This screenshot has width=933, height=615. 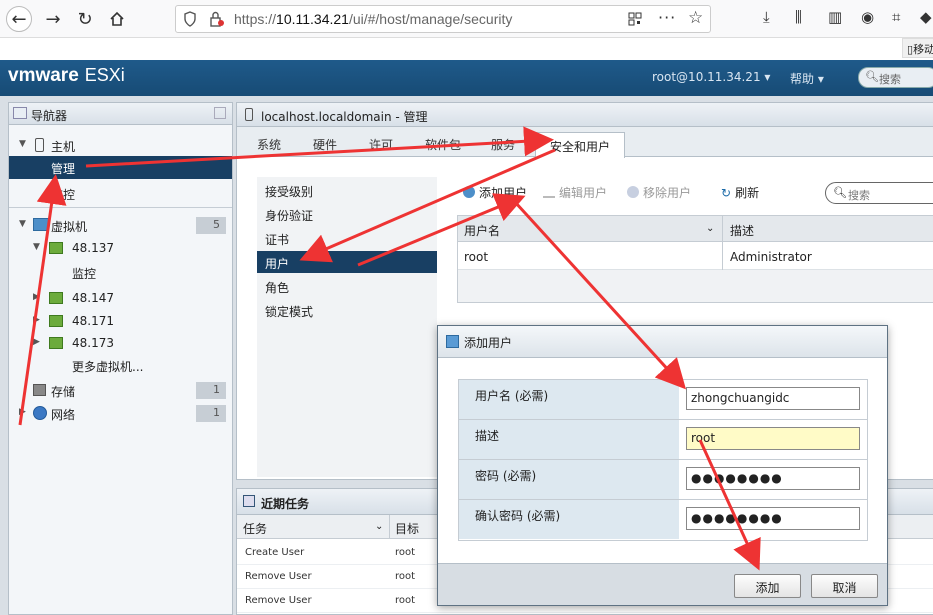 What do you see at coordinates (495, 192) in the screenshot?
I see `add-user-button: 添加用户` at bounding box center [495, 192].